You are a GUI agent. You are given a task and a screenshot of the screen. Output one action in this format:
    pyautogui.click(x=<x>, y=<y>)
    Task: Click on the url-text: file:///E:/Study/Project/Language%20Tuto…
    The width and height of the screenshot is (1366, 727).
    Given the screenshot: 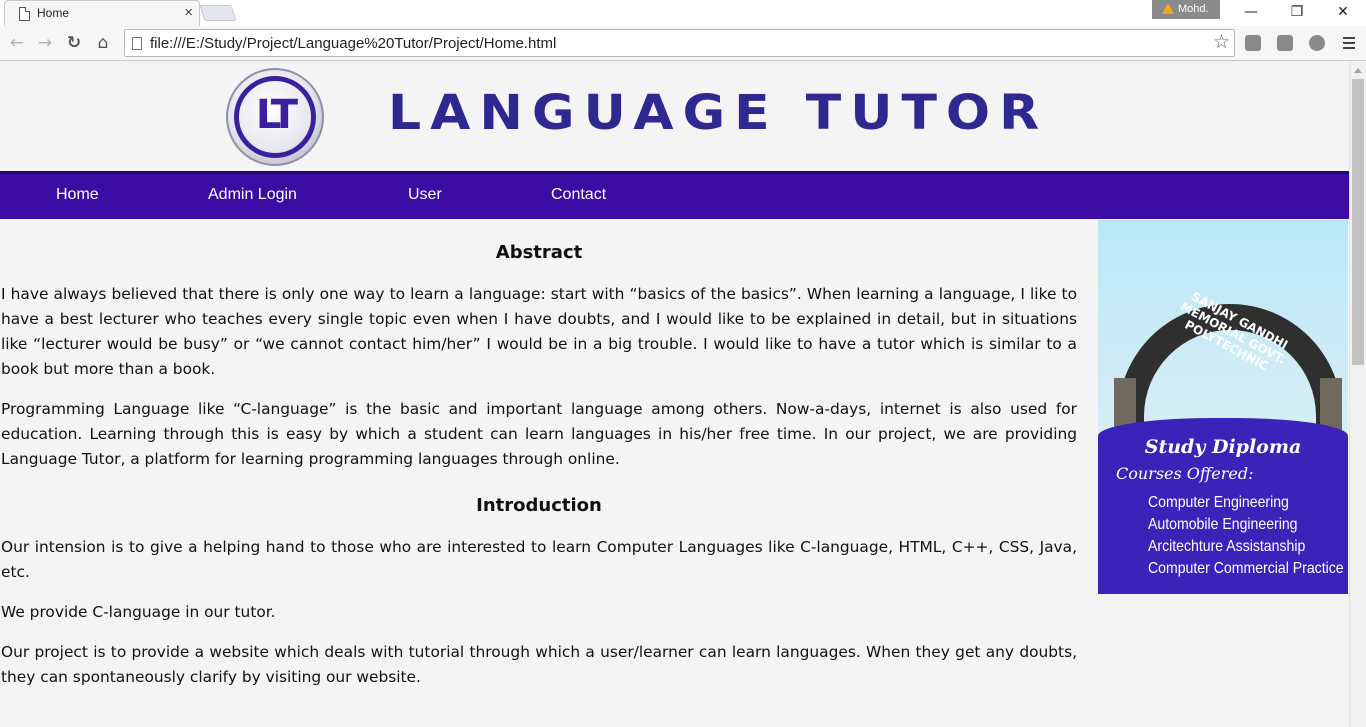 What is the action you would take?
    pyautogui.click(x=353, y=43)
    